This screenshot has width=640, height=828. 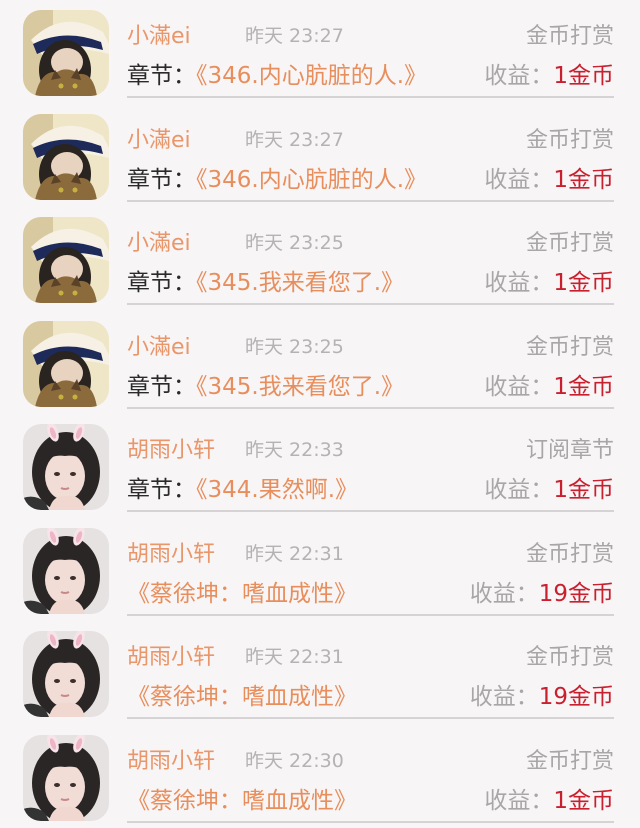 I want to click on record-detail: 章节：《344.果然啊.》 收益：1金币, so click(x=370, y=487).